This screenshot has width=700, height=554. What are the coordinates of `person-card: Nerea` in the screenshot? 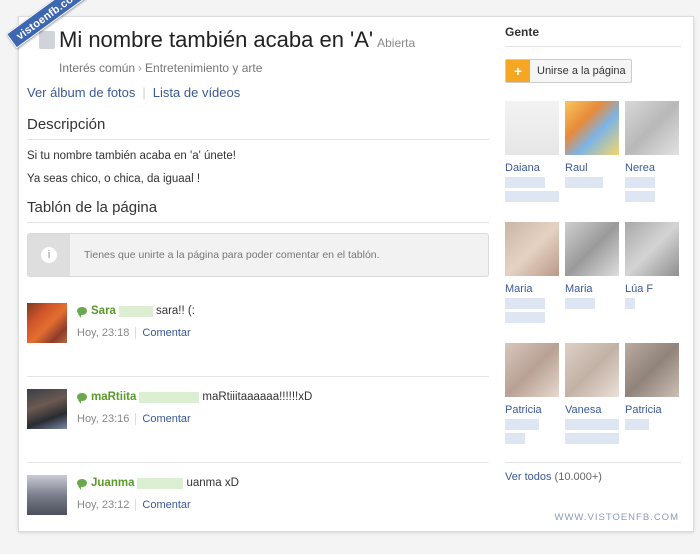 It's located at (655, 161).